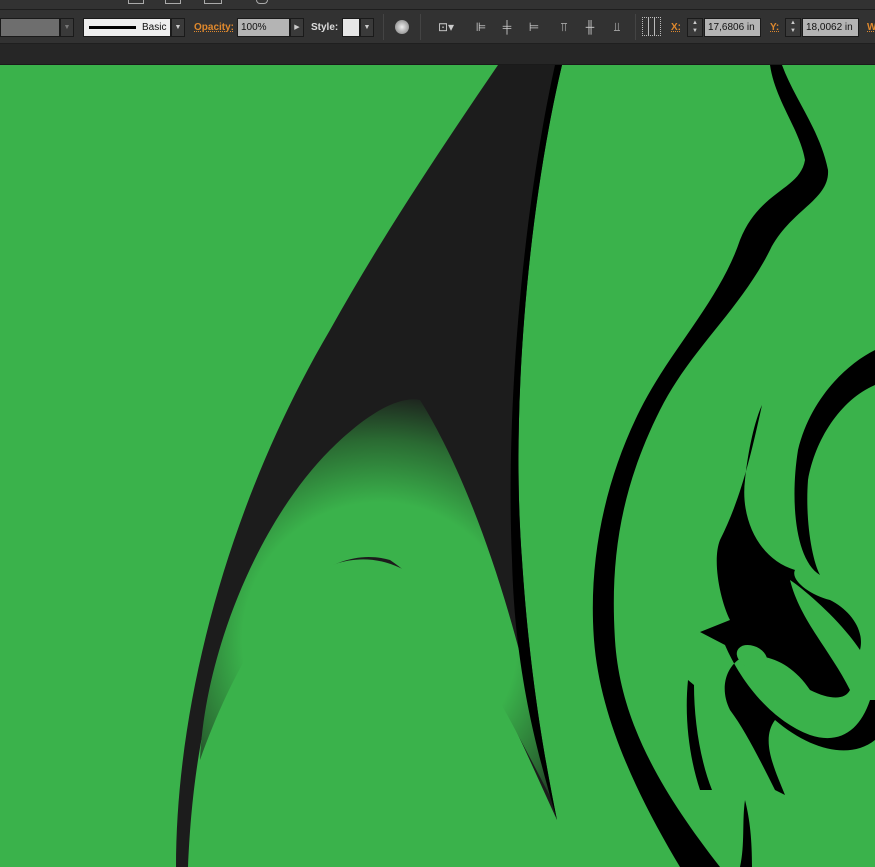 The image size is (875, 867). I want to click on w-label: W, so click(871, 27).